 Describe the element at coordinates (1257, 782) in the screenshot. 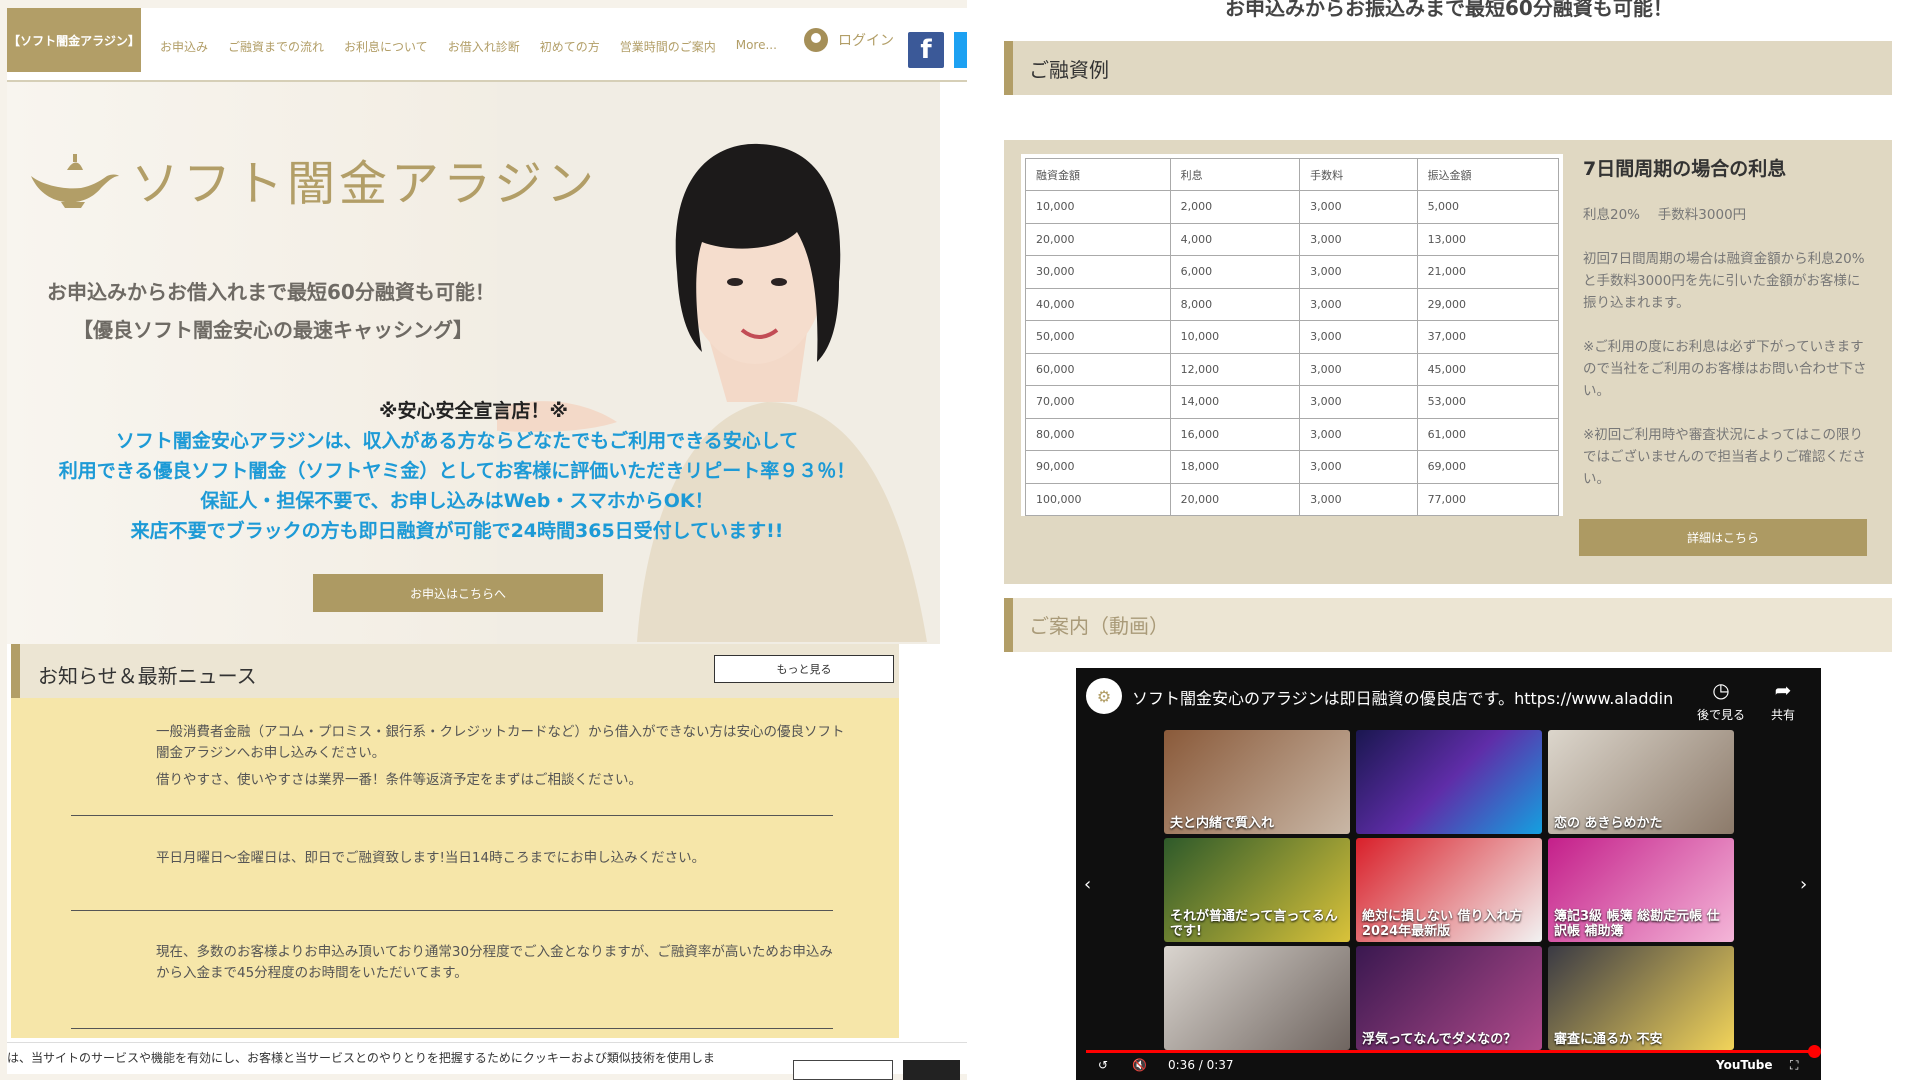

I see `related-video-thumbnail: 夫と内緒で質入れ` at that location.